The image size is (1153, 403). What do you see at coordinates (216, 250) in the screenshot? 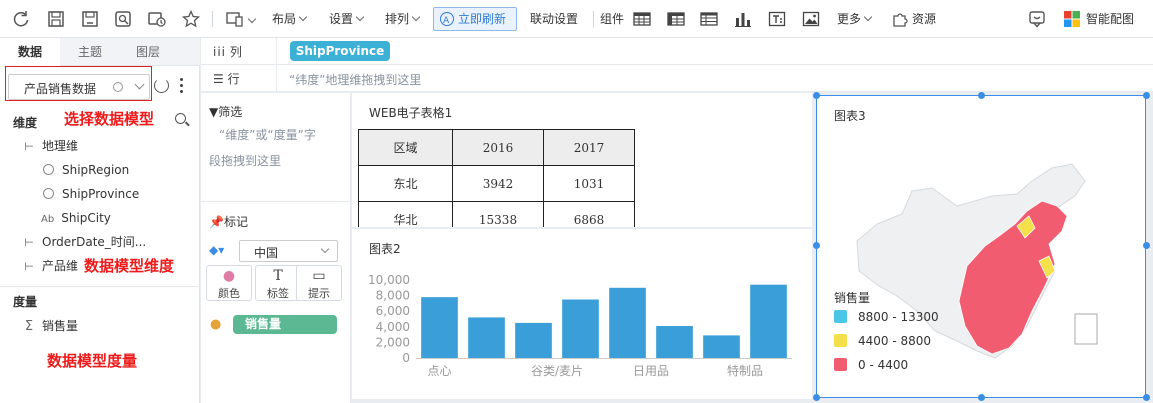
I see `map-type-icon: ◆▾` at bounding box center [216, 250].